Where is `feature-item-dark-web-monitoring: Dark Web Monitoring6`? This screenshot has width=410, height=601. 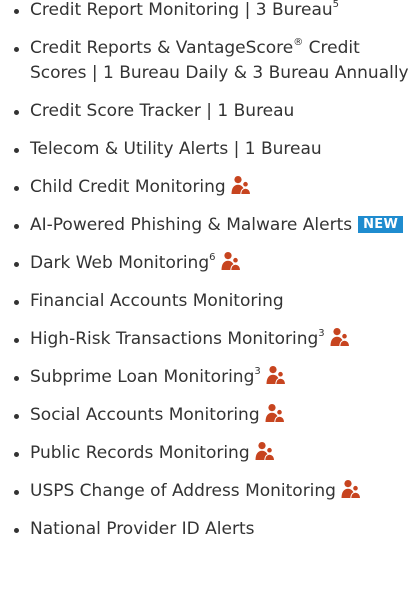
feature-item-dark-web-monitoring: Dark Web Monitoring6 is located at coordinates (211, 263).